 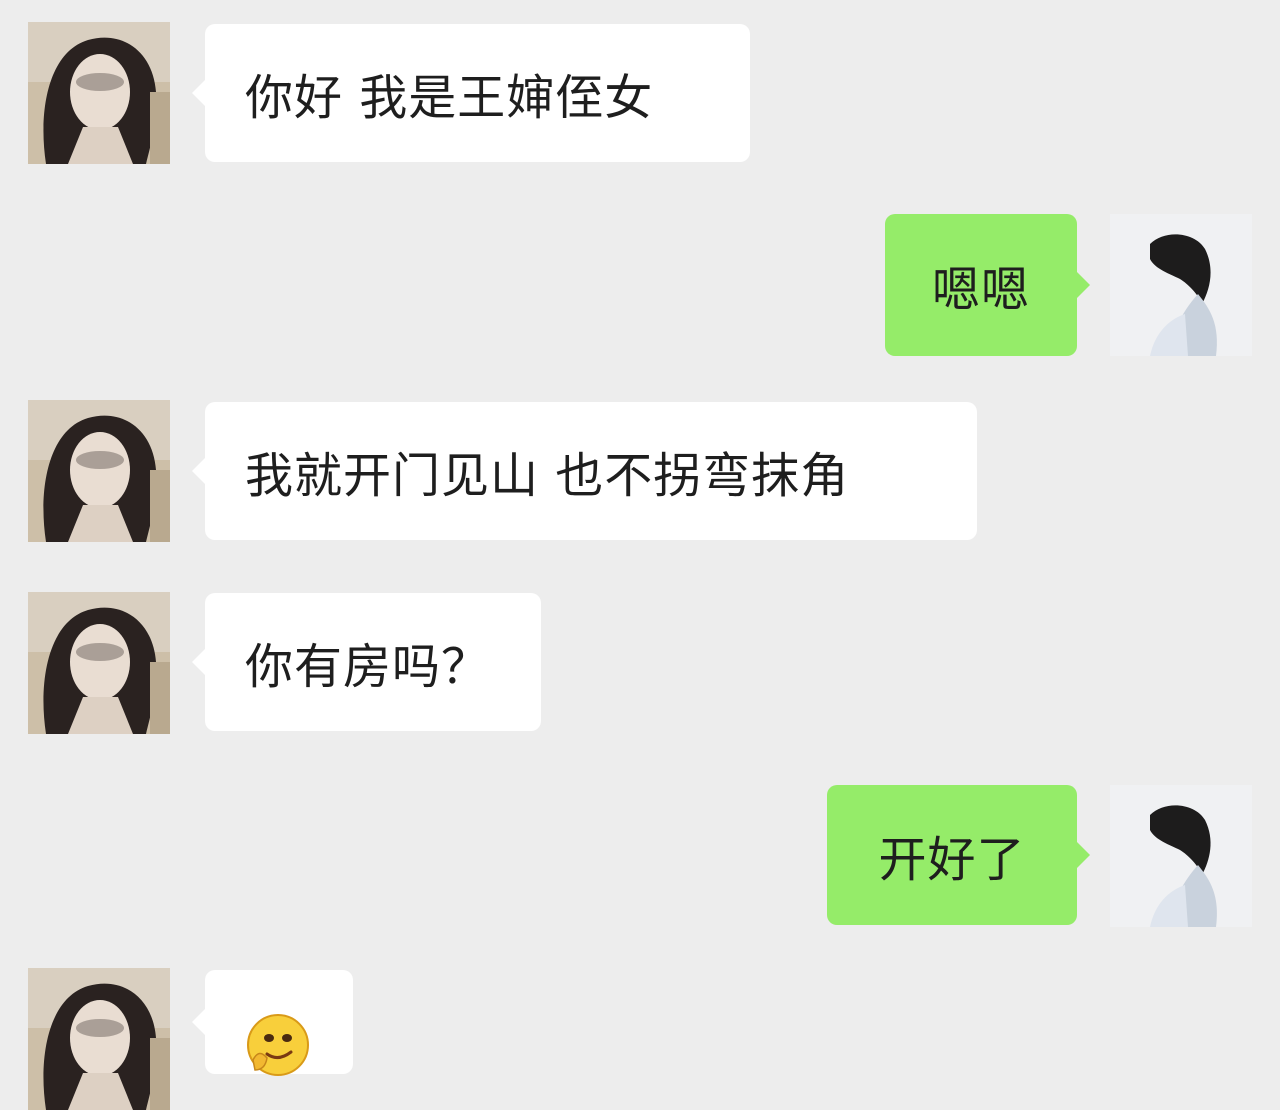 I want to click on incoming-message: 你有房吗？, so click(x=366, y=662).